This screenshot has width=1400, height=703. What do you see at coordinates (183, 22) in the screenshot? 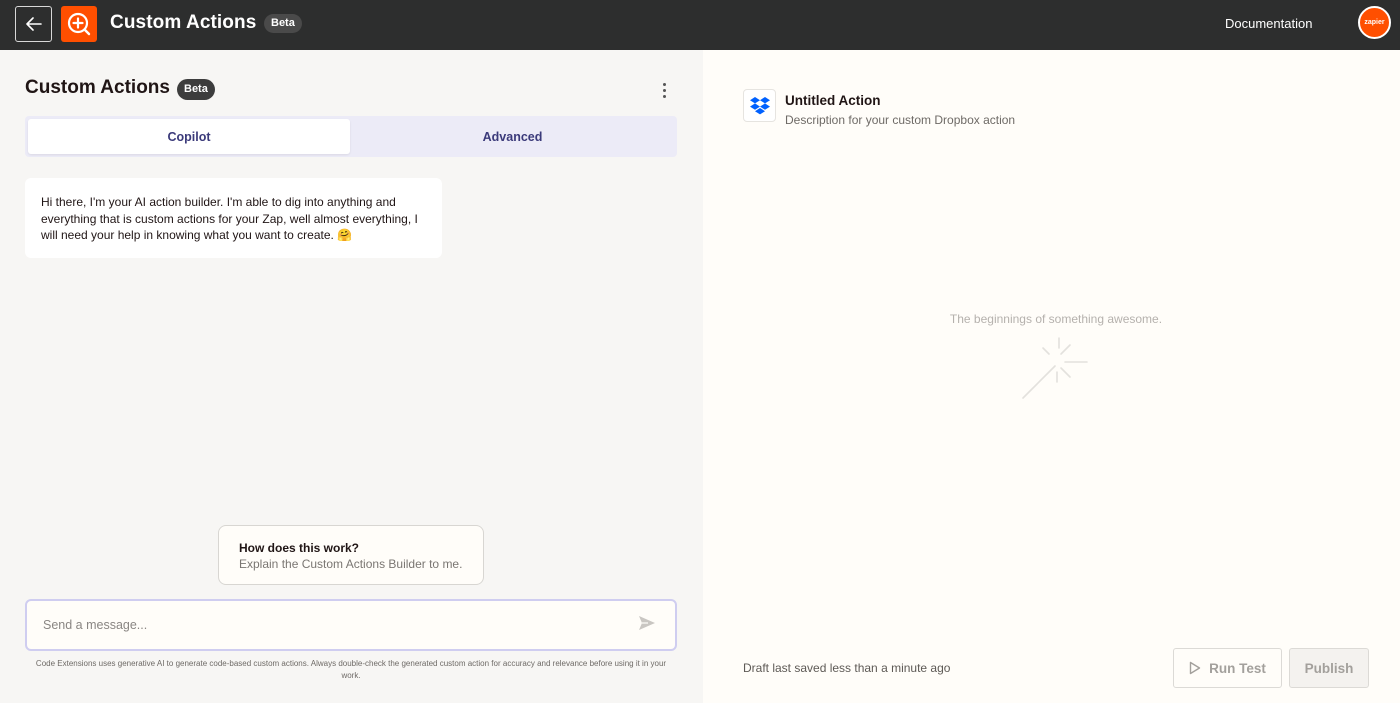
I see `app-title: Custom Actions` at bounding box center [183, 22].